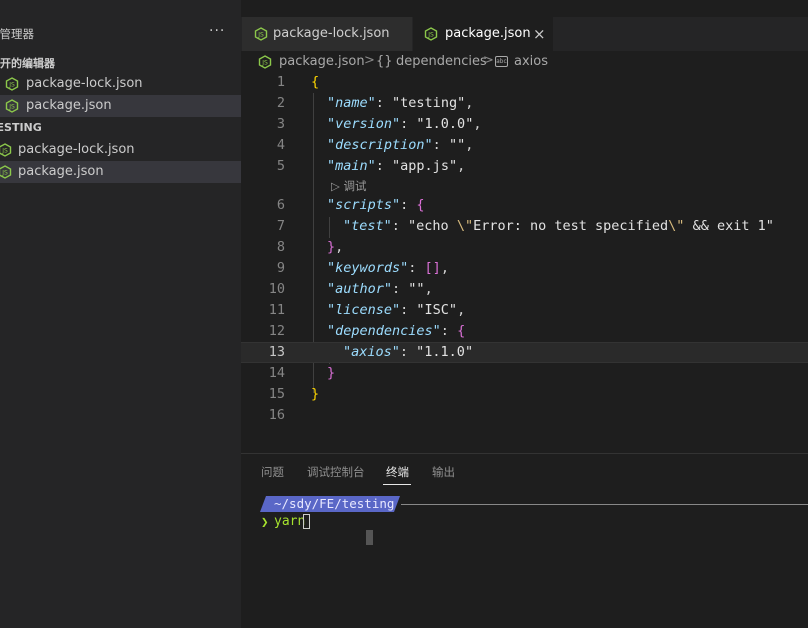 This screenshot has width=808, height=628. Describe the element at coordinates (69, 105) in the screenshot. I see `open-editor-label: package.json` at that location.